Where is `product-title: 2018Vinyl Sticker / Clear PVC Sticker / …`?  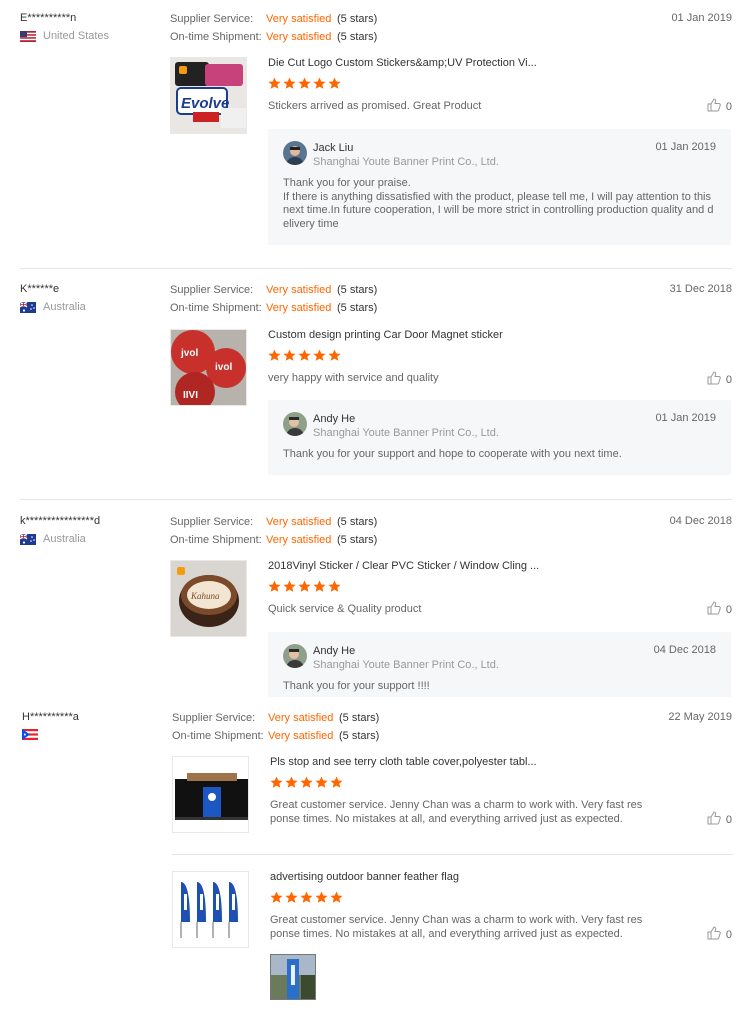
product-title: 2018Vinyl Sticker / Clear PVC Sticker / … is located at coordinates (458, 567).